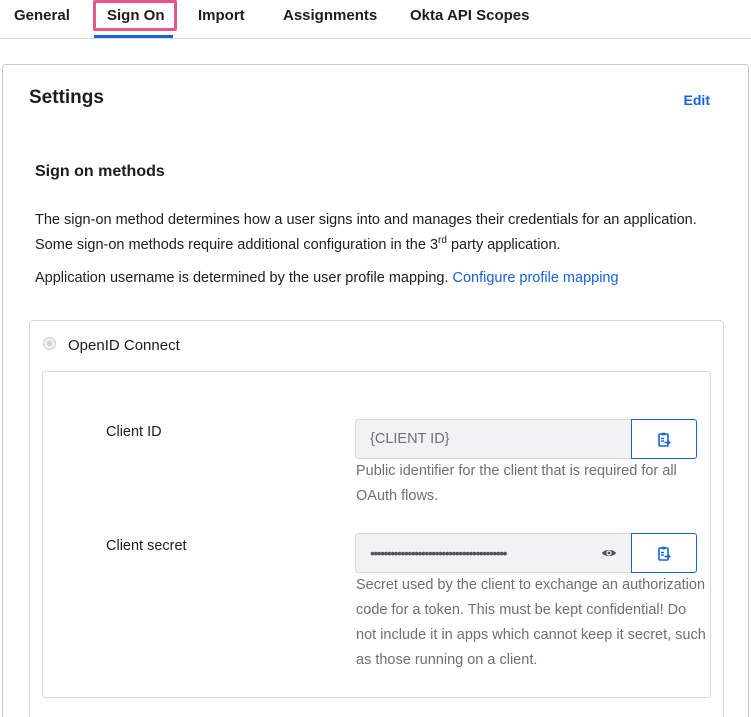  I want to click on settings-title: Settings, so click(66, 97).